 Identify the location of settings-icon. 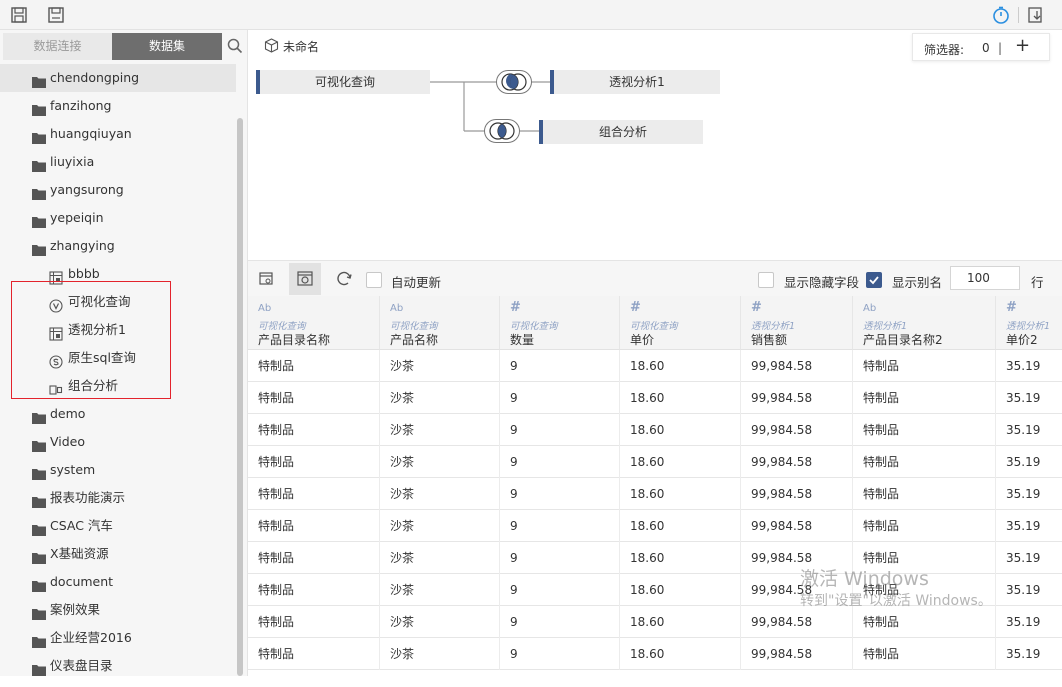
(266, 279).